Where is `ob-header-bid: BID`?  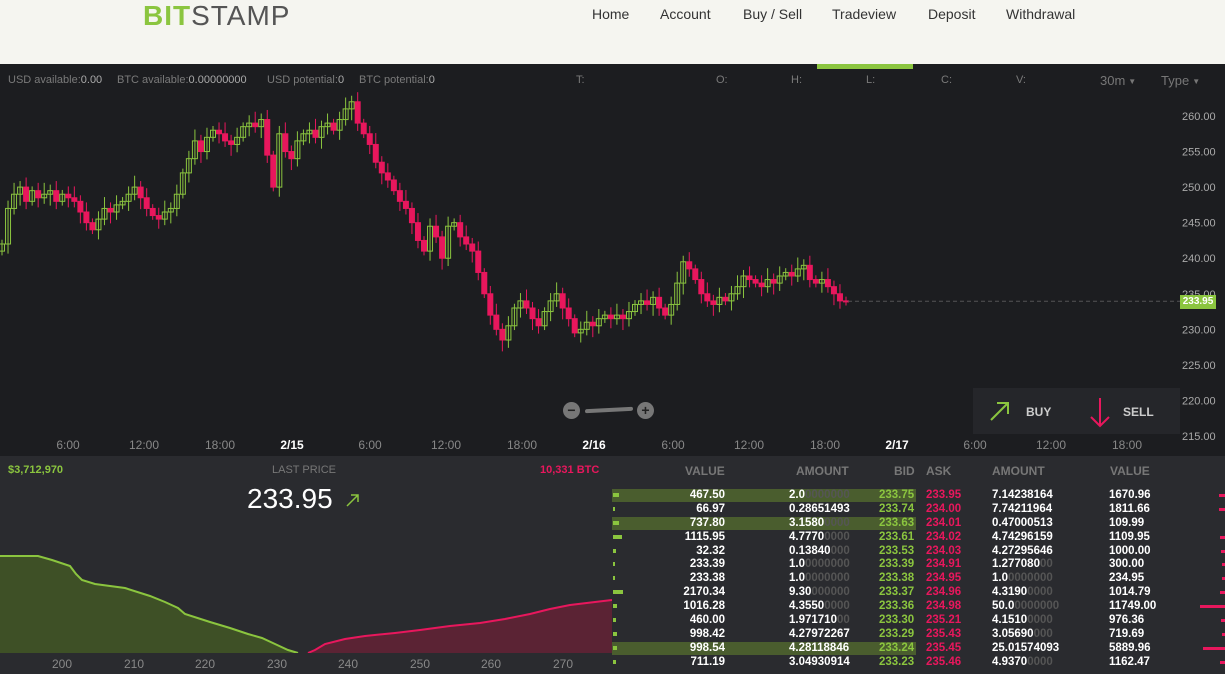 ob-header-bid: BID is located at coordinates (904, 471).